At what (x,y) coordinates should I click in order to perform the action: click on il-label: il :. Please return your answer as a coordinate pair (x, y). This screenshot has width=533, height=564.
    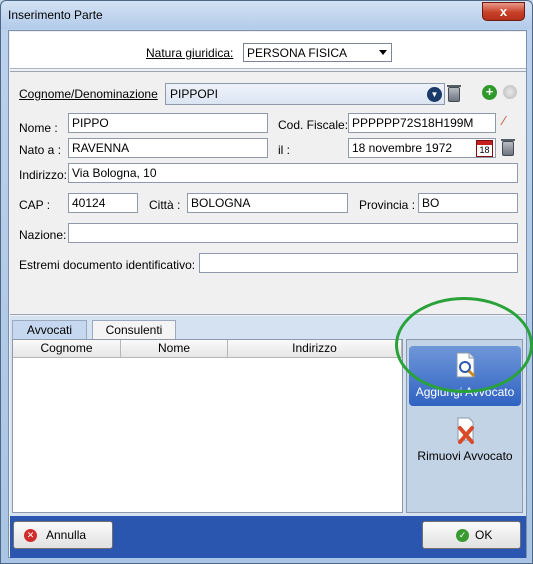
    Looking at the image, I should click on (284, 150).